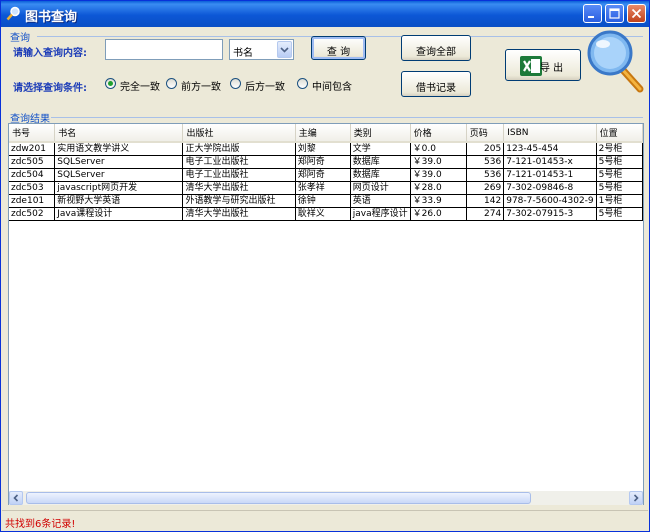 The width and height of the screenshot is (650, 532). I want to click on horizontal-scrollbar, so click(326, 498).